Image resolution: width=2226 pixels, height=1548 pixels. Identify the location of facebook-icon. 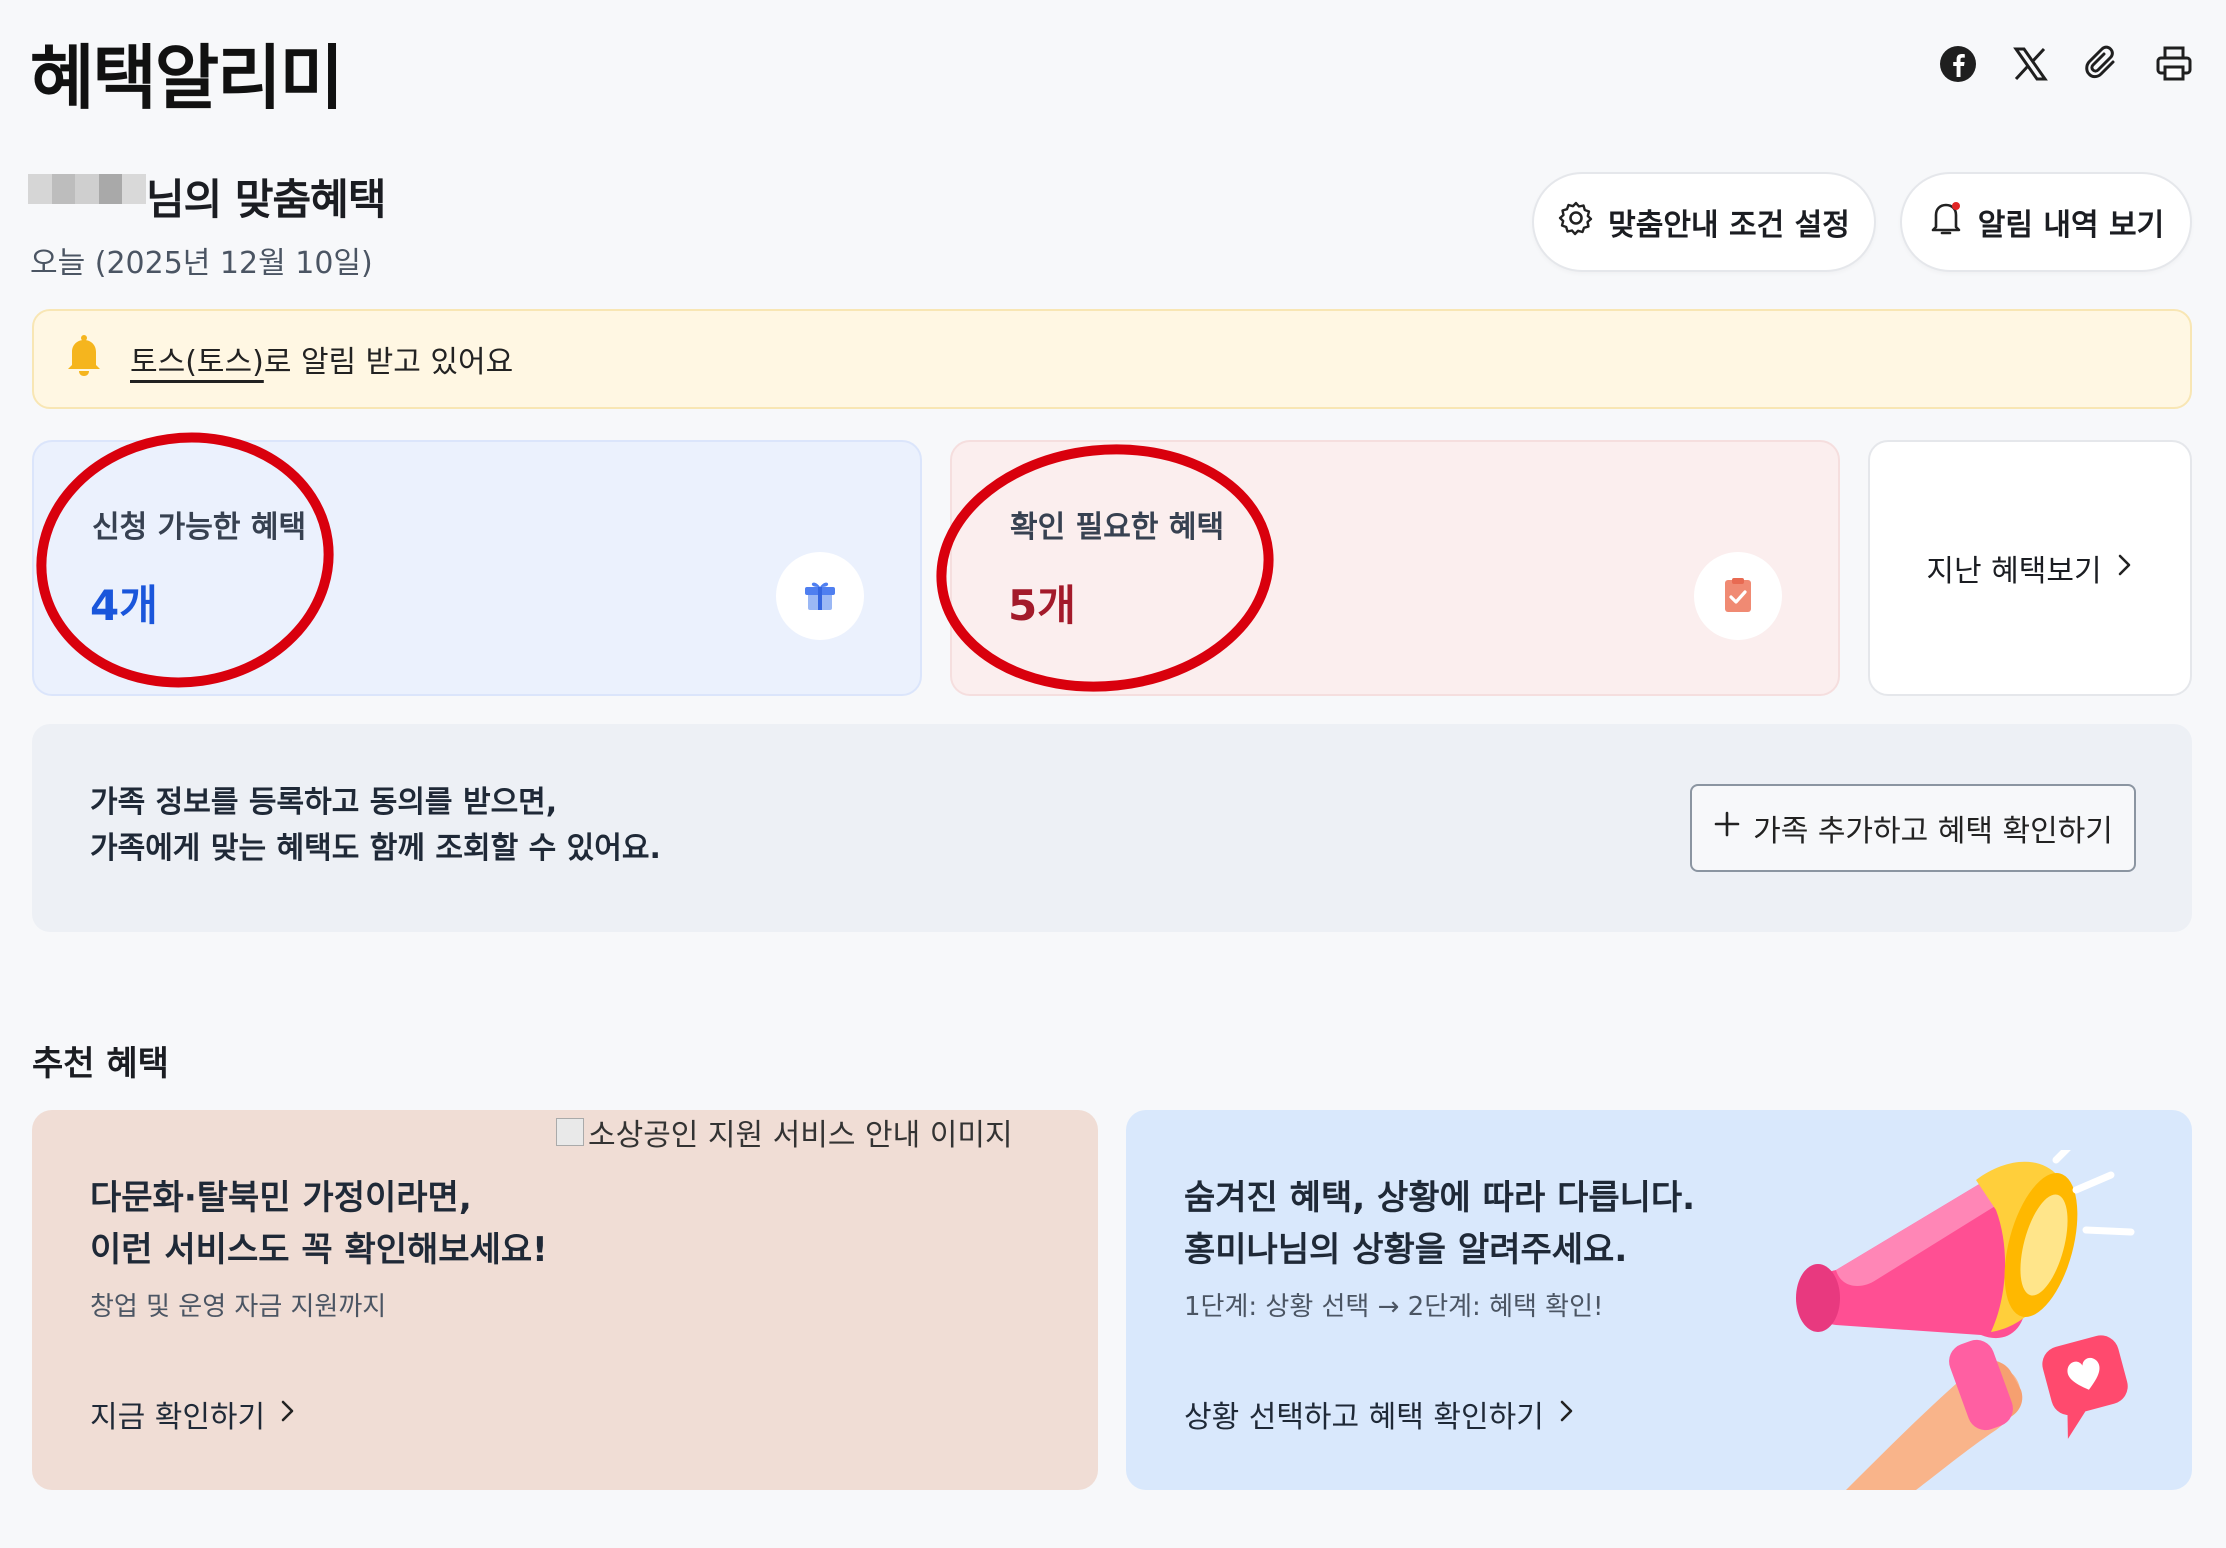
(1958, 64).